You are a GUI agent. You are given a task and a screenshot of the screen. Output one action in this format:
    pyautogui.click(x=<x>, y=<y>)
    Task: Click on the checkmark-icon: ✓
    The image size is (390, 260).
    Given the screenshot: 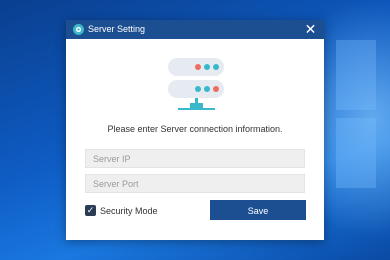 What is the action you would take?
    pyautogui.click(x=90, y=210)
    